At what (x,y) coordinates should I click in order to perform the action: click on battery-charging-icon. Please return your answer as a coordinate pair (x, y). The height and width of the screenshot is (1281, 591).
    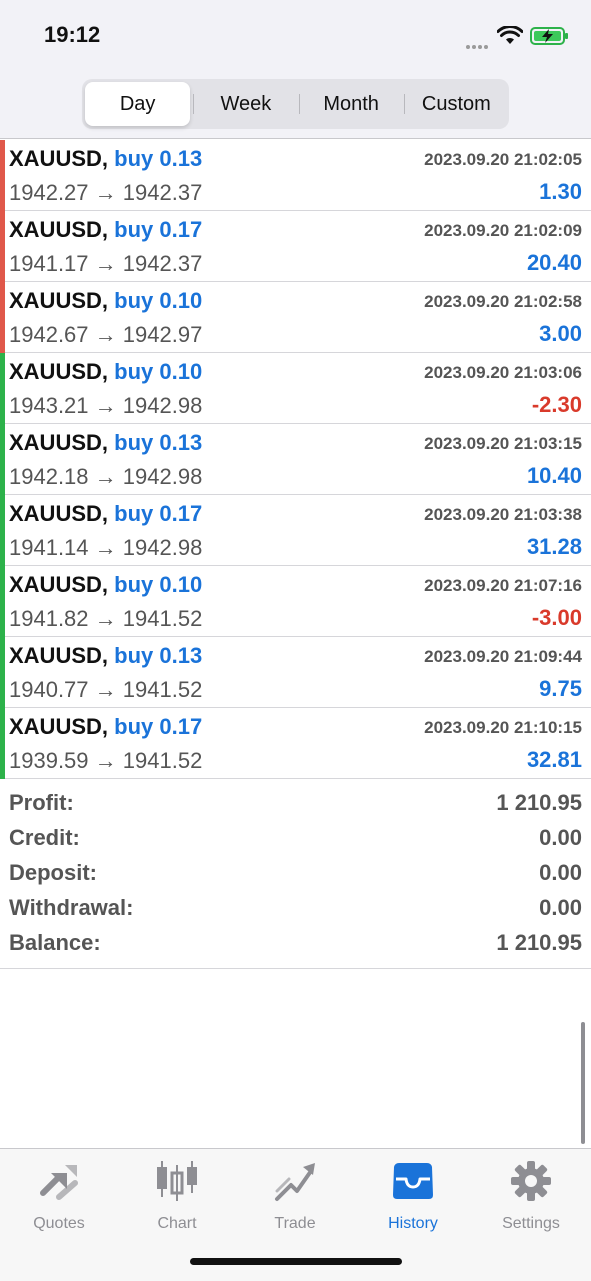
    Looking at the image, I should click on (549, 36).